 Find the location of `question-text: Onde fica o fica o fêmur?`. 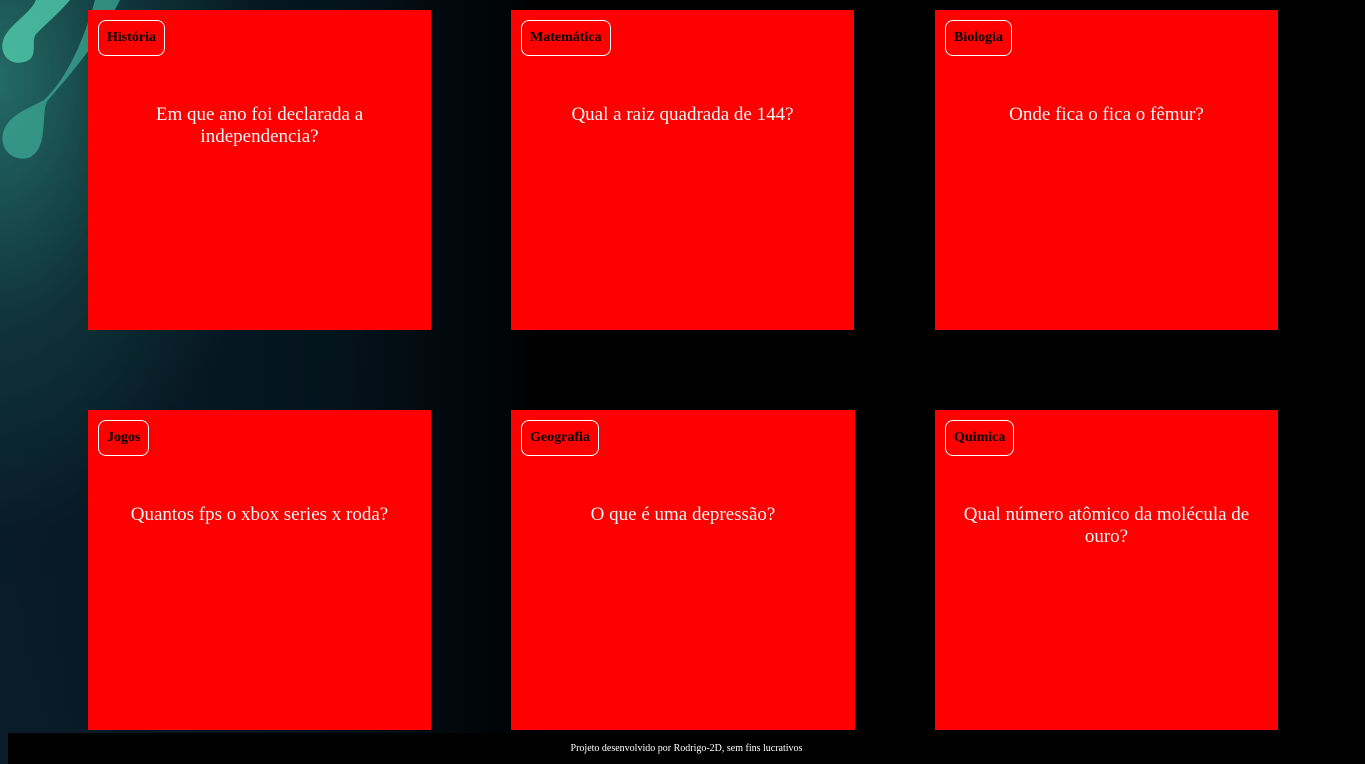

question-text: Onde fica o fica o fêmur? is located at coordinates (1106, 114).